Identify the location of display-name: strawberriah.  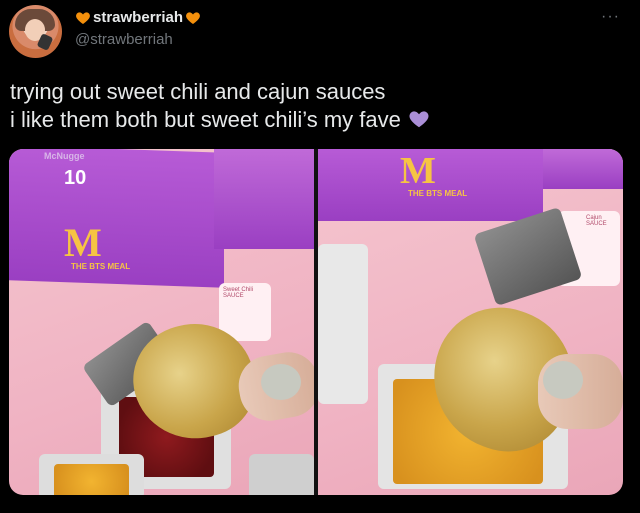
(138, 17).